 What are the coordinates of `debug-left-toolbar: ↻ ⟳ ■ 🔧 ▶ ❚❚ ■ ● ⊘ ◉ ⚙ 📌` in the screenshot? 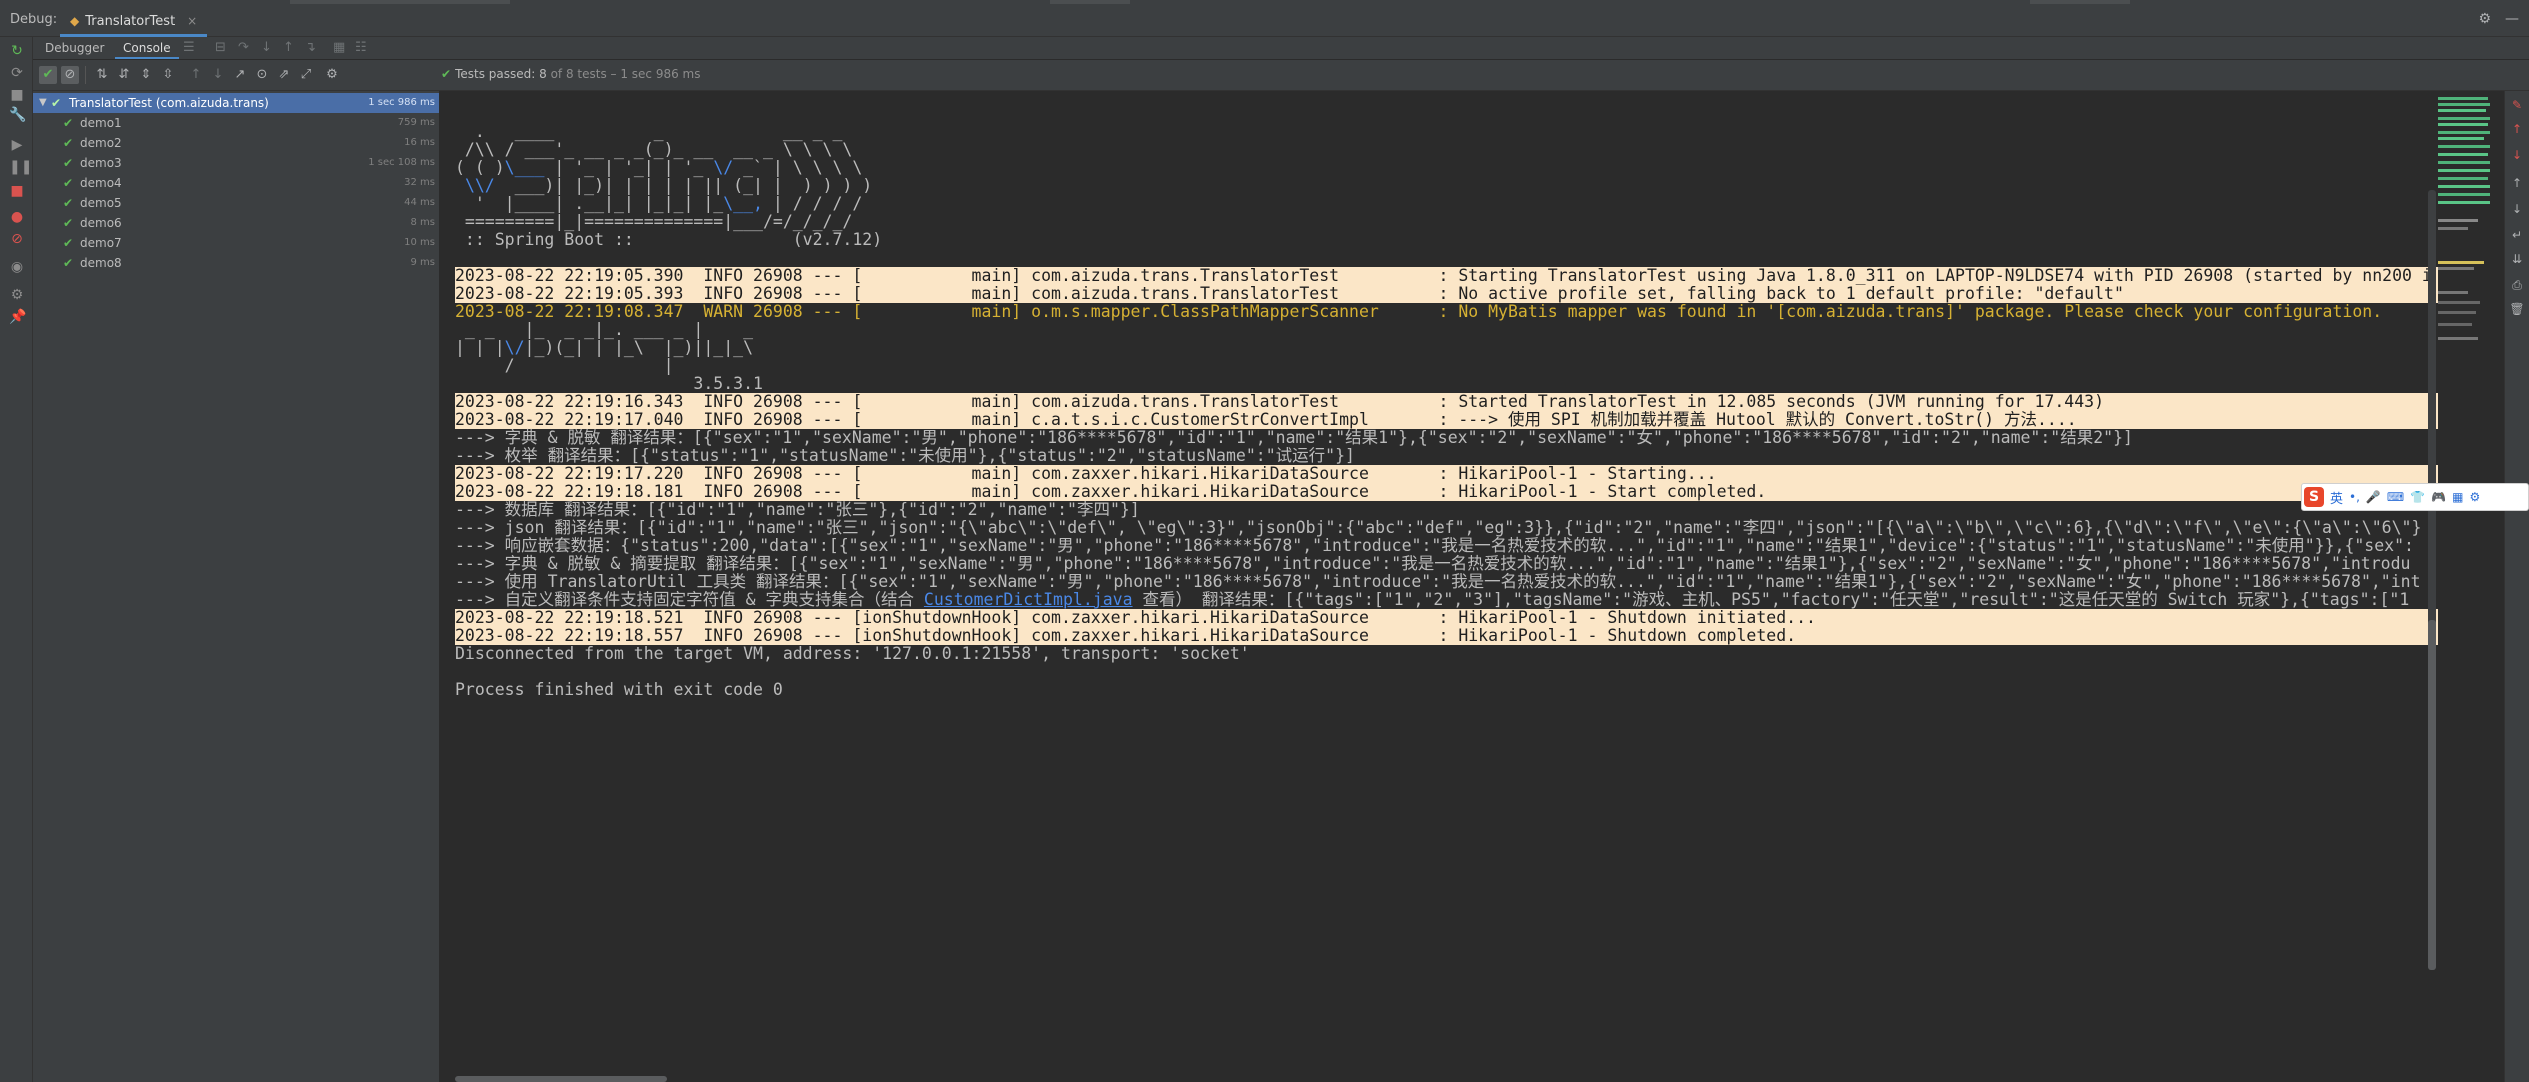 It's located at (16, 559).